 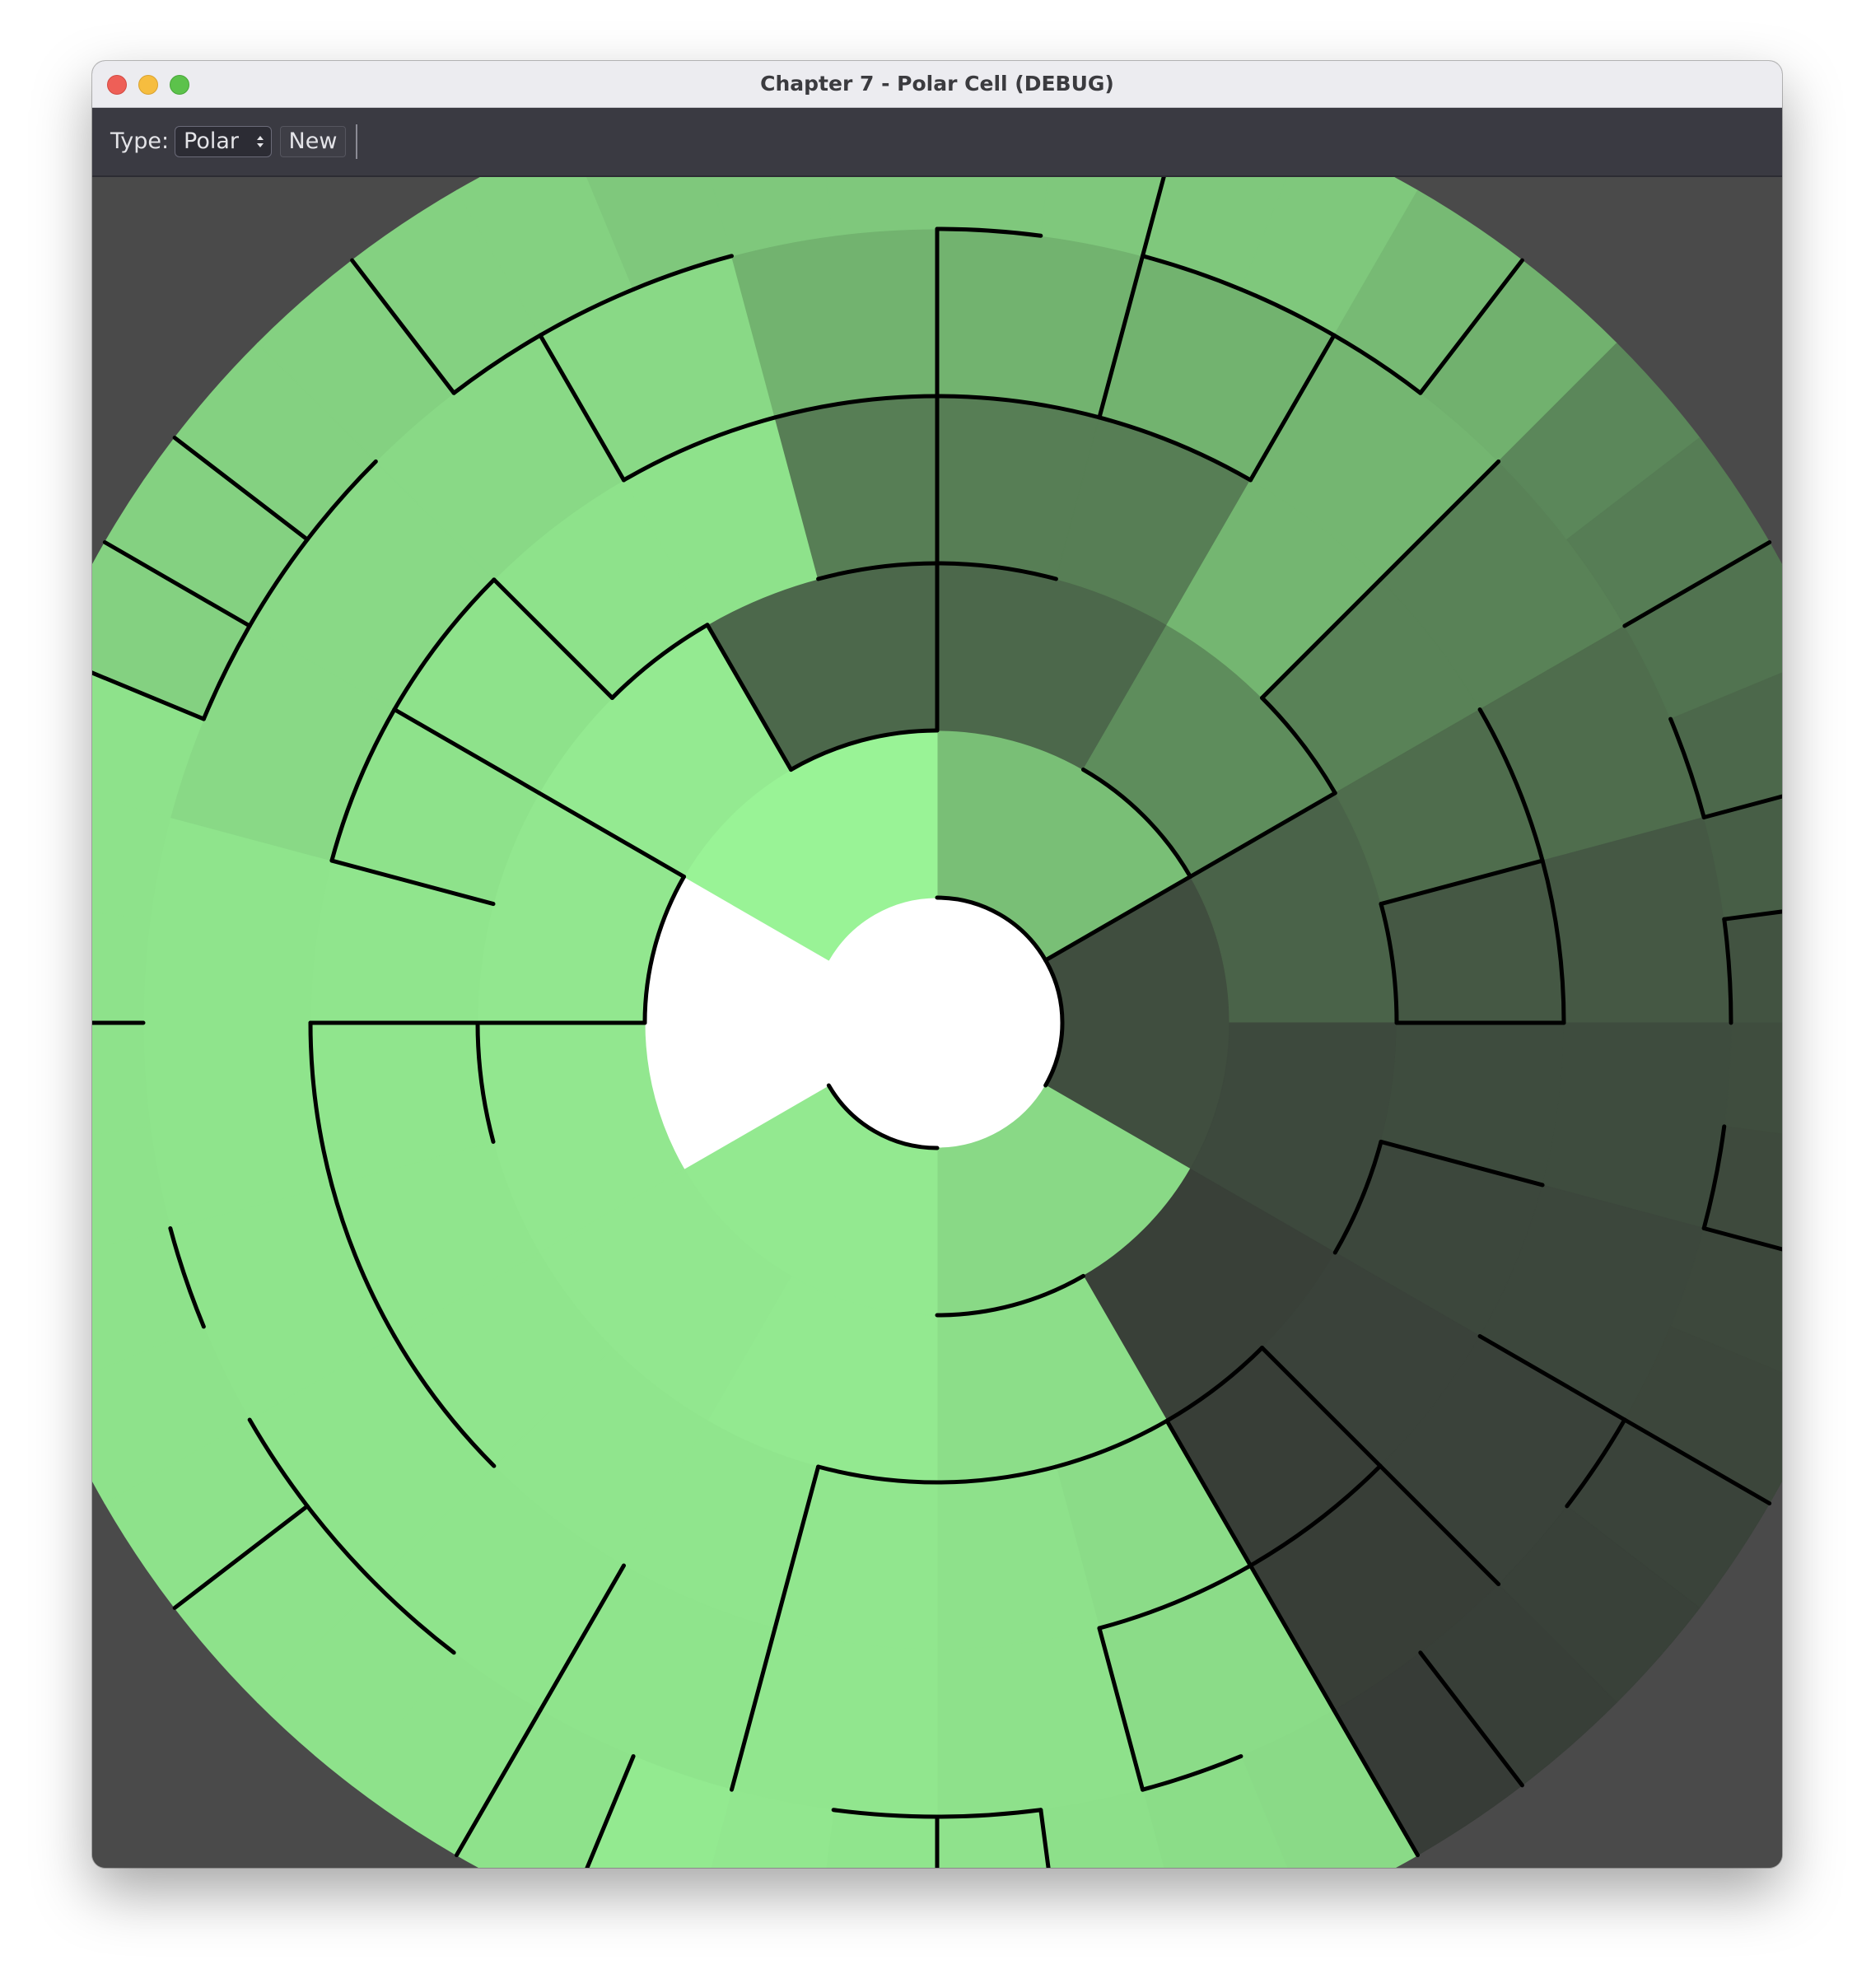 I want to click on updown-chevron-icon, so click(x=260, y=141).